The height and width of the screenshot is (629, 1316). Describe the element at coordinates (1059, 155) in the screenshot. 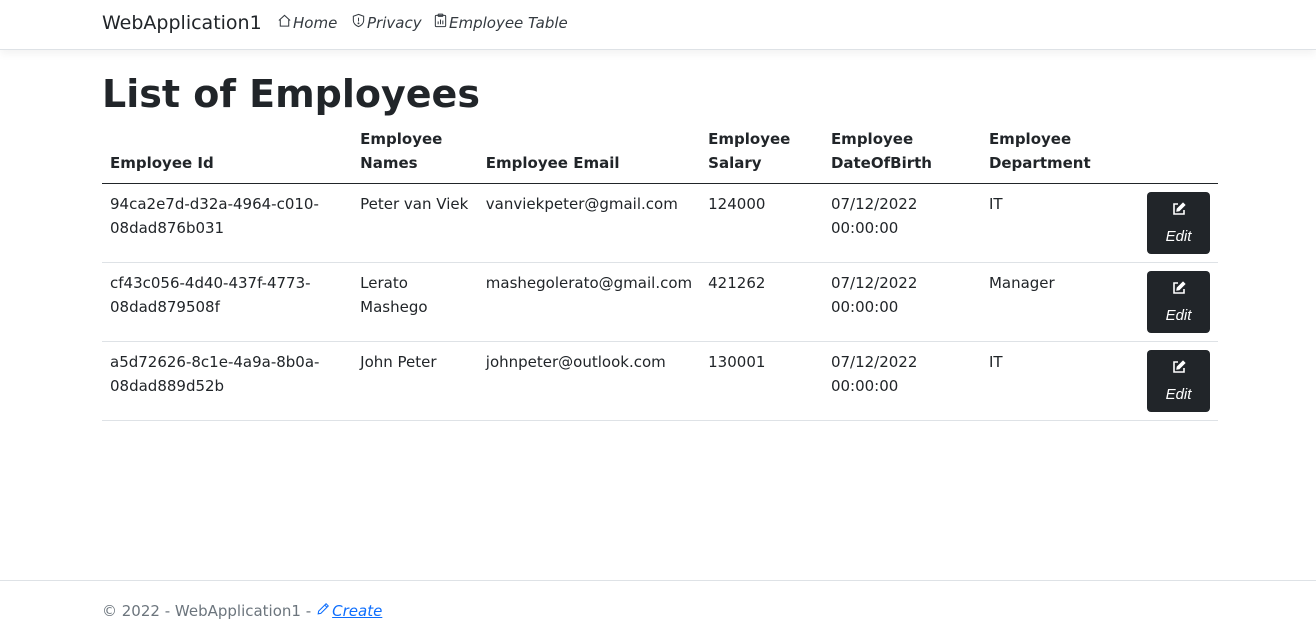

I see `header-employee-department: Employee Department` at that location.